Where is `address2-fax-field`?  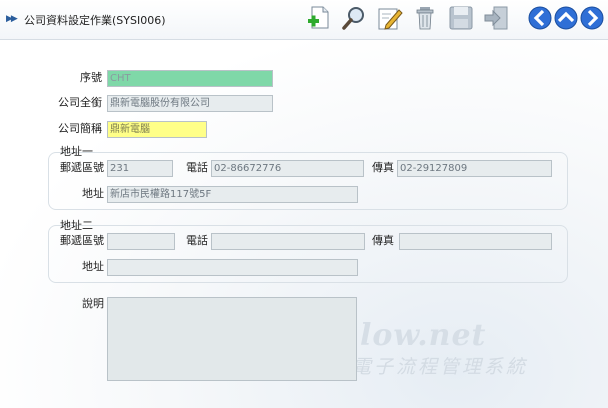 address2-fax-field is located at coordinates (475, 241).